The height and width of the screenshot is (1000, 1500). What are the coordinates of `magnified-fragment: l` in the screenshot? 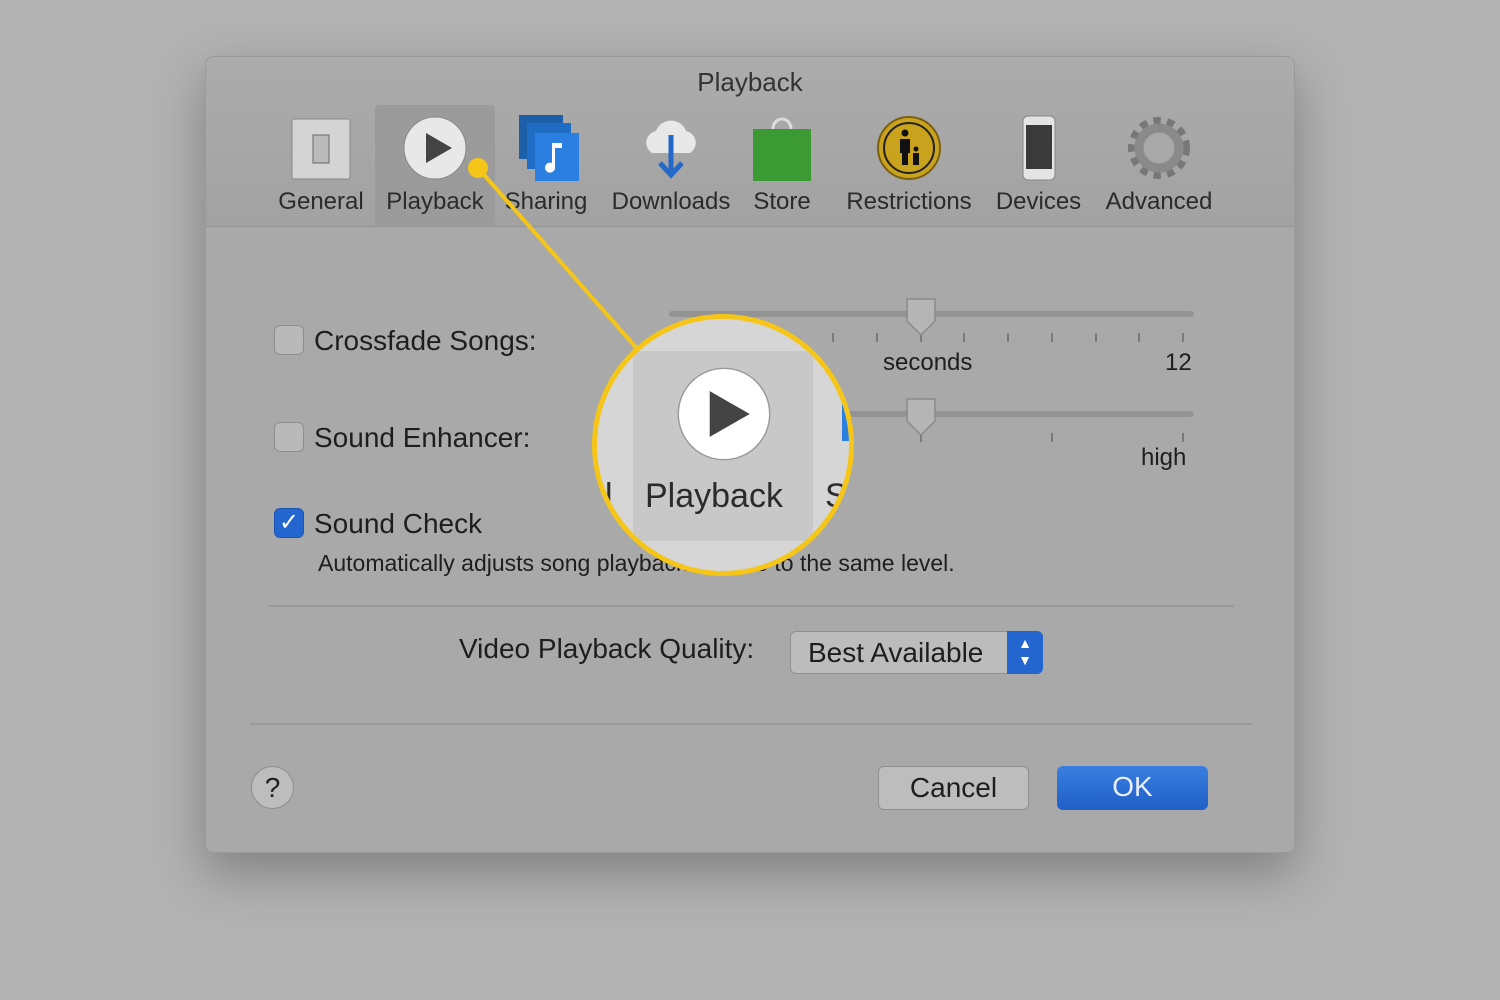 It's located at (609, 496).